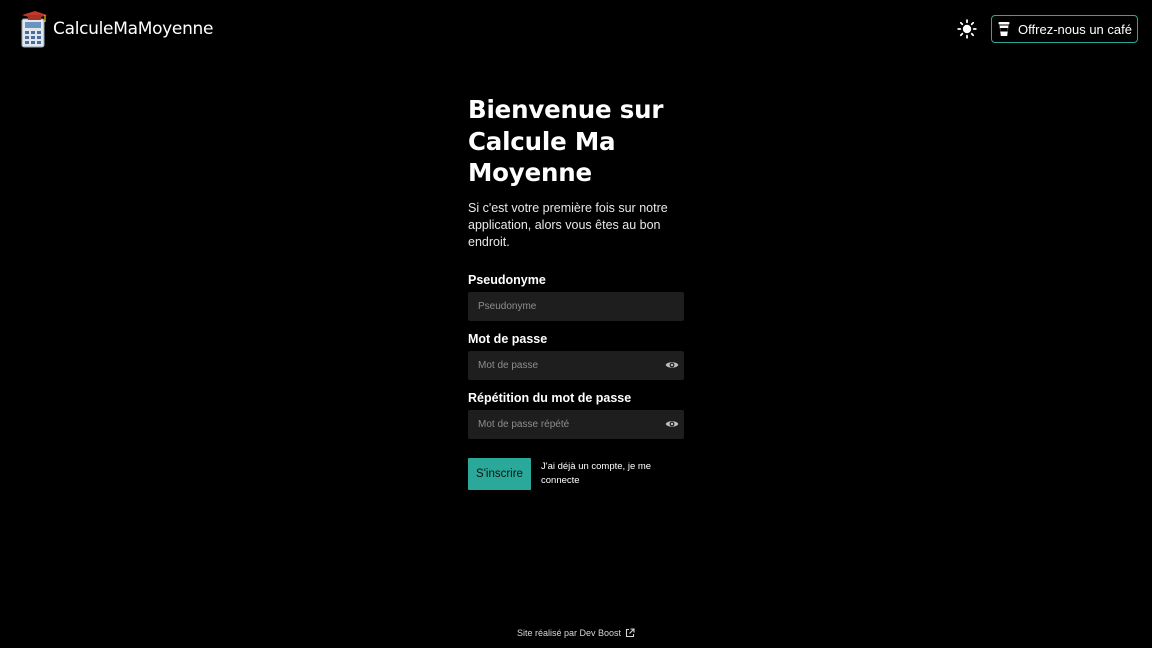  Describe the element at coordinates (34, 29) in the screenshot. I see `calculator-logo-icon` at that location.